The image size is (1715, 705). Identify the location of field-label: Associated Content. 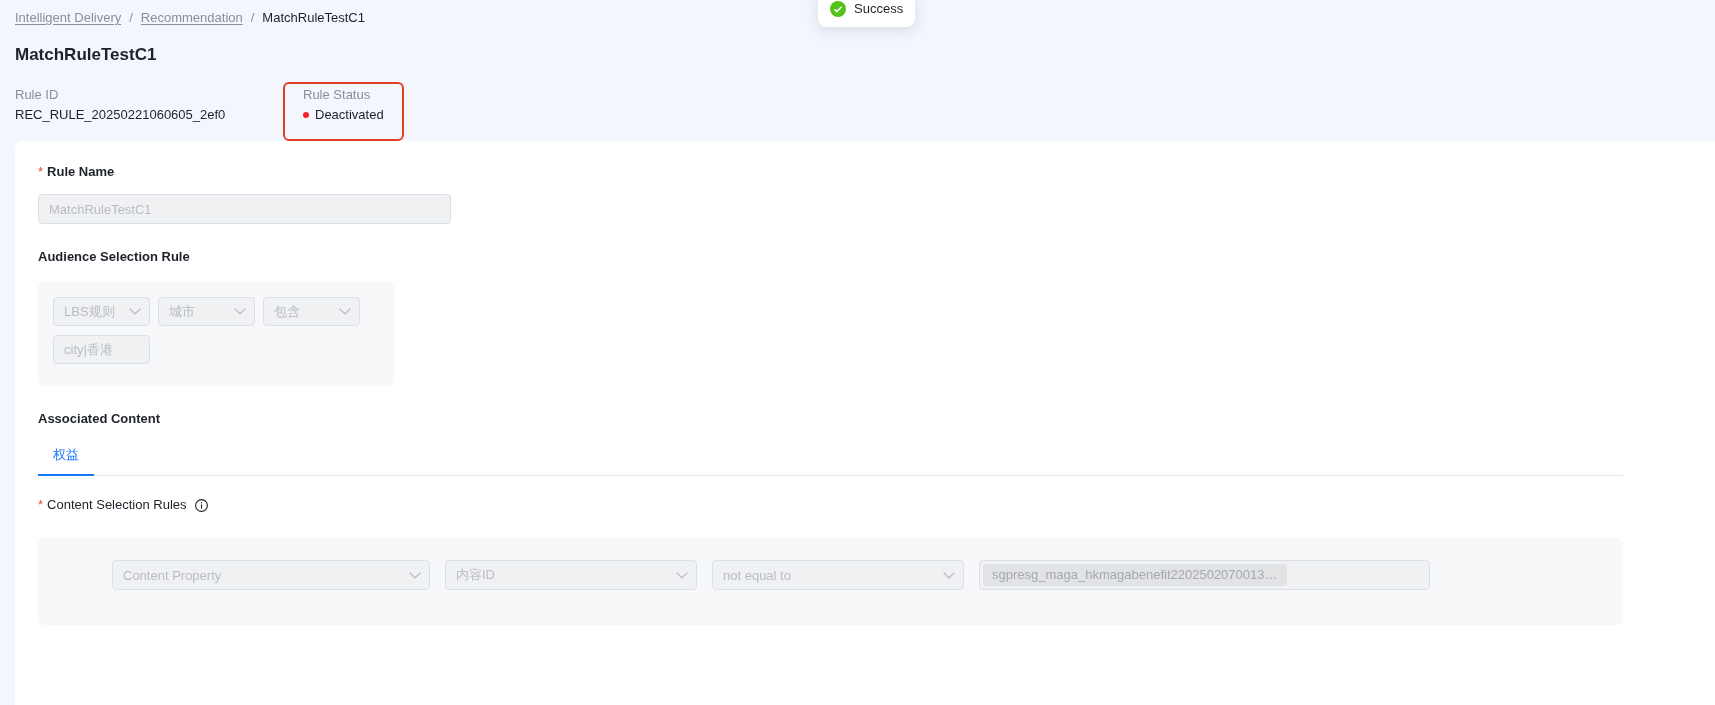
(99, 419).